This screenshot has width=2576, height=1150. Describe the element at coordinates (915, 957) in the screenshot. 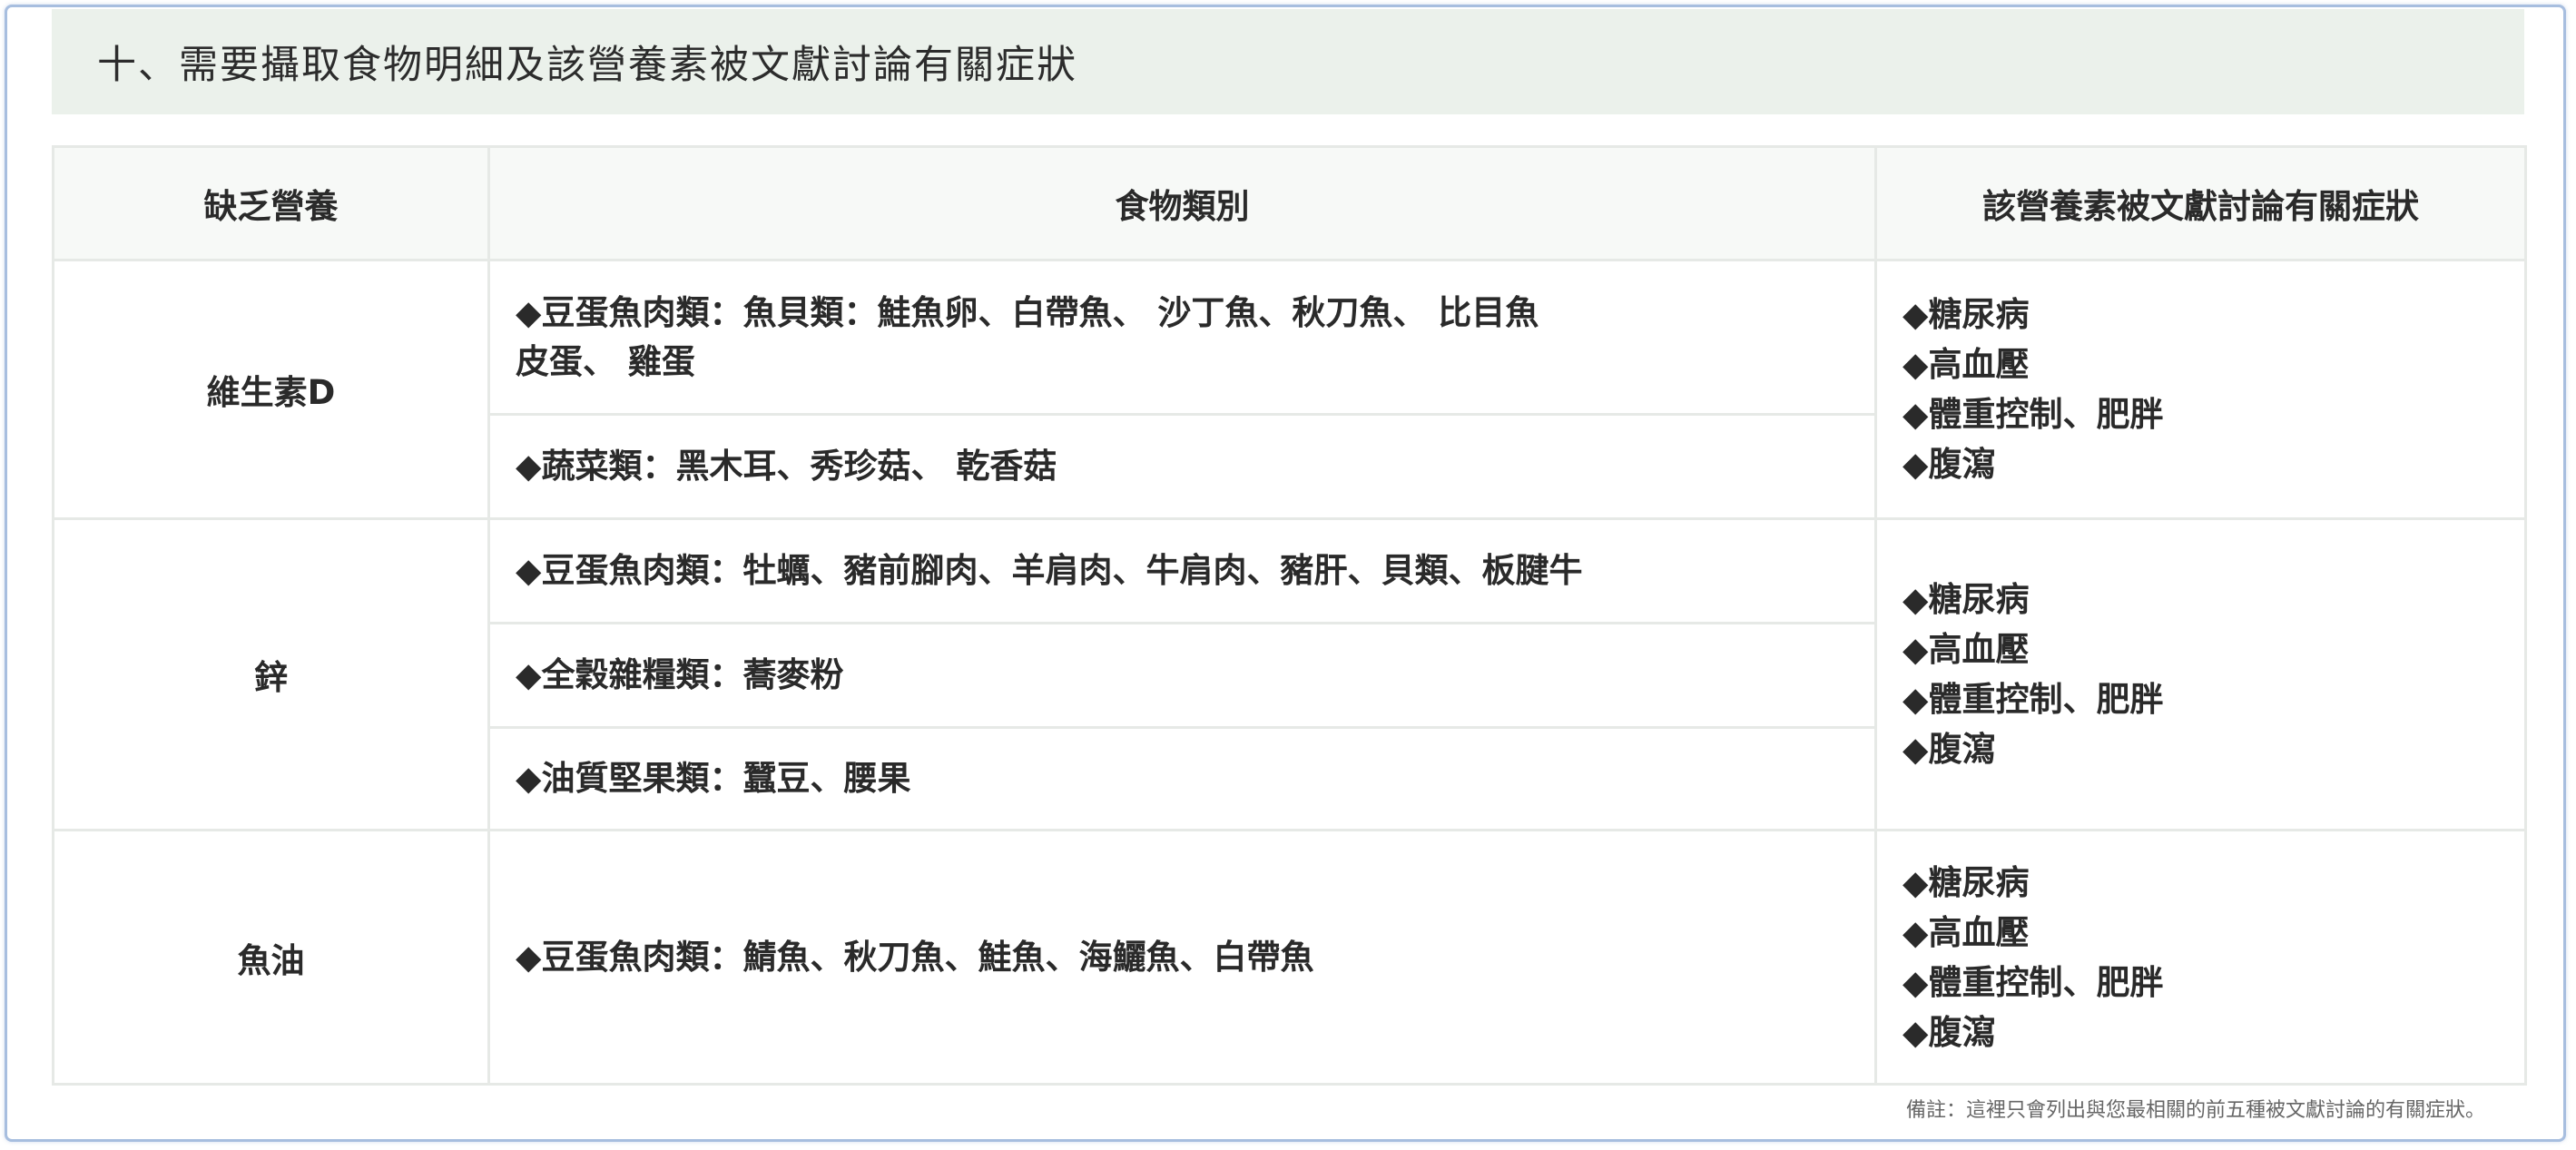

I see `food-line: ◆豆蛋魚肉類：鯖魚、秋刀魚、鮭魚、海鱺魚、白帶魚` at that location.